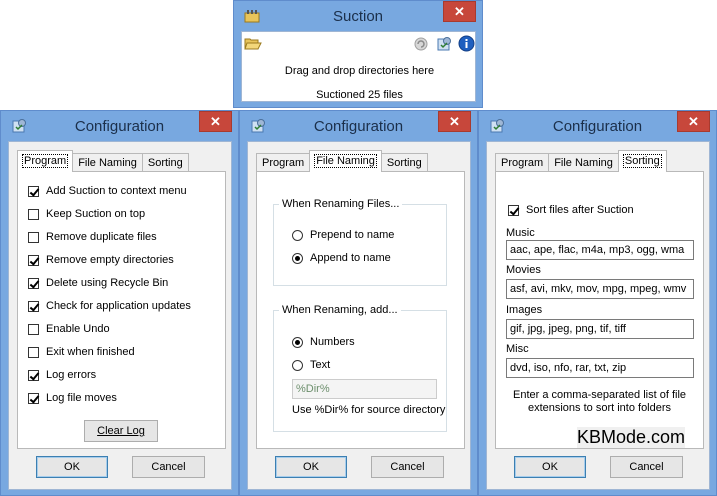 Image resolution: width=717 pixels, height=496 pixels. I want to click on option-label: Remove empty directories, so click(110, 260).